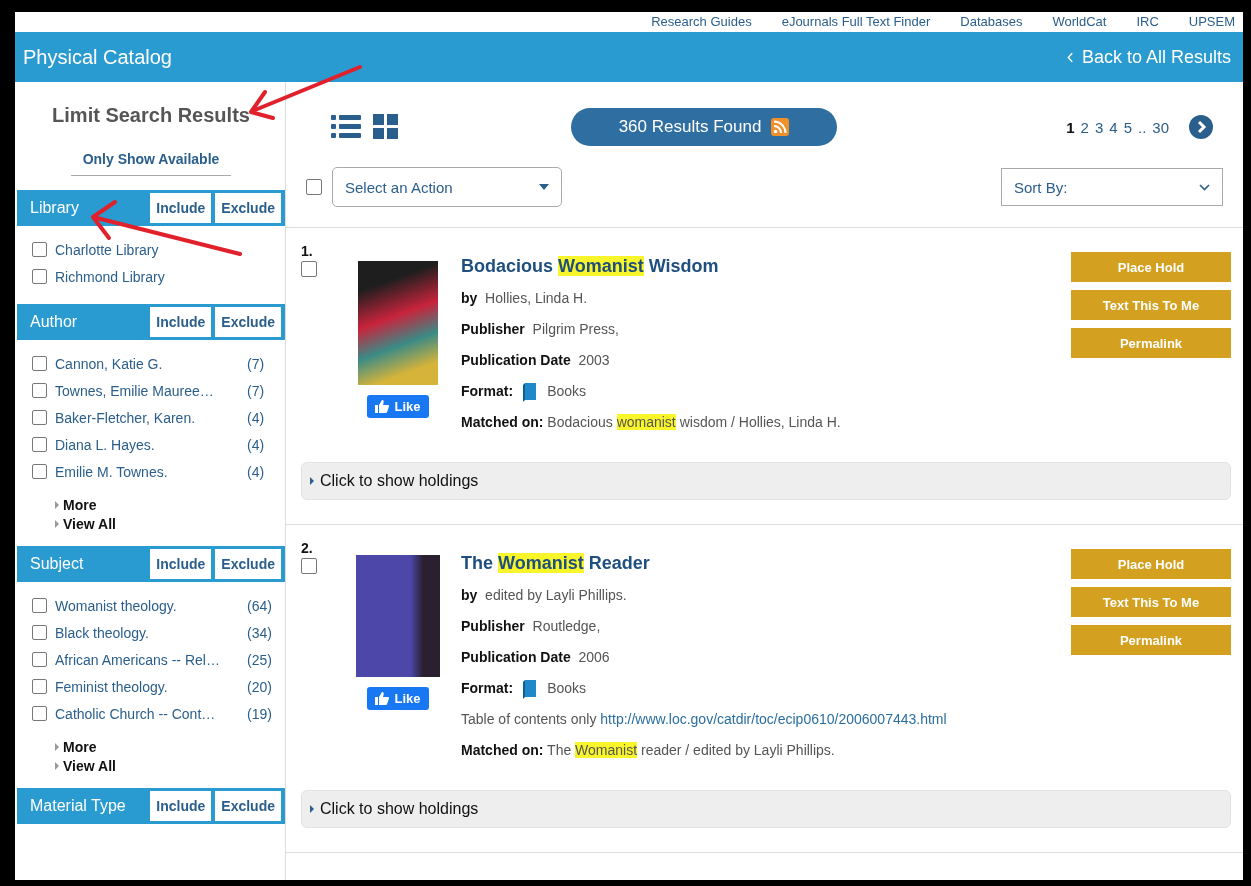  What do you see at coordinates (1079, 22) in the screenshot?
I see `nav-link: WorldCat` at bounding box center [1079, 22].